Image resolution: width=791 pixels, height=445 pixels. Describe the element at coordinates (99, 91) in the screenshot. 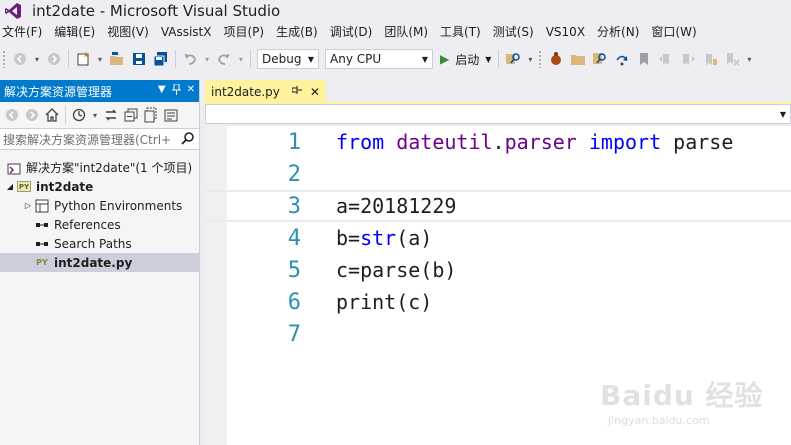

I see `solution-explorer-titlebar: 解决方案资源管理器 ▼ ✕` at that location.